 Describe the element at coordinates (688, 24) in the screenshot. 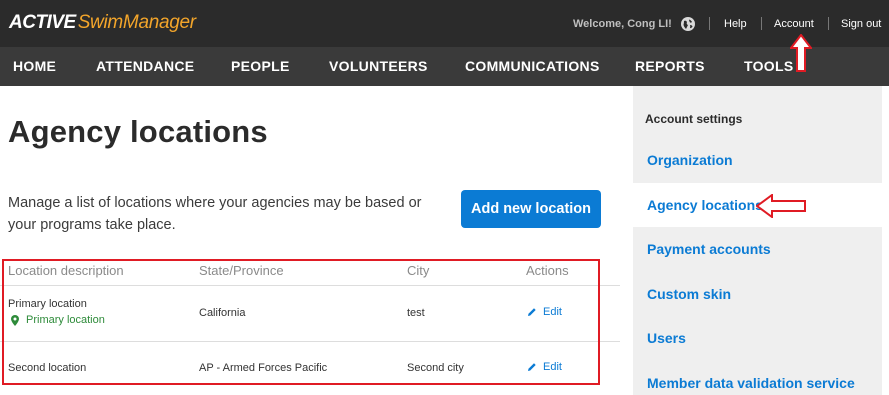

I see `globe-icon` at that location.